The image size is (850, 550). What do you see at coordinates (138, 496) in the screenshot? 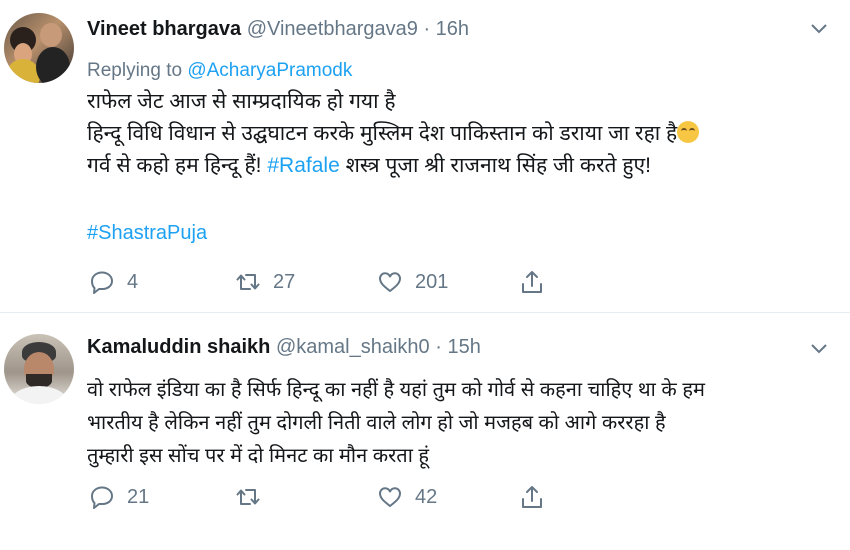
I see `reply-count: 21` at bounding box center [138, 496].